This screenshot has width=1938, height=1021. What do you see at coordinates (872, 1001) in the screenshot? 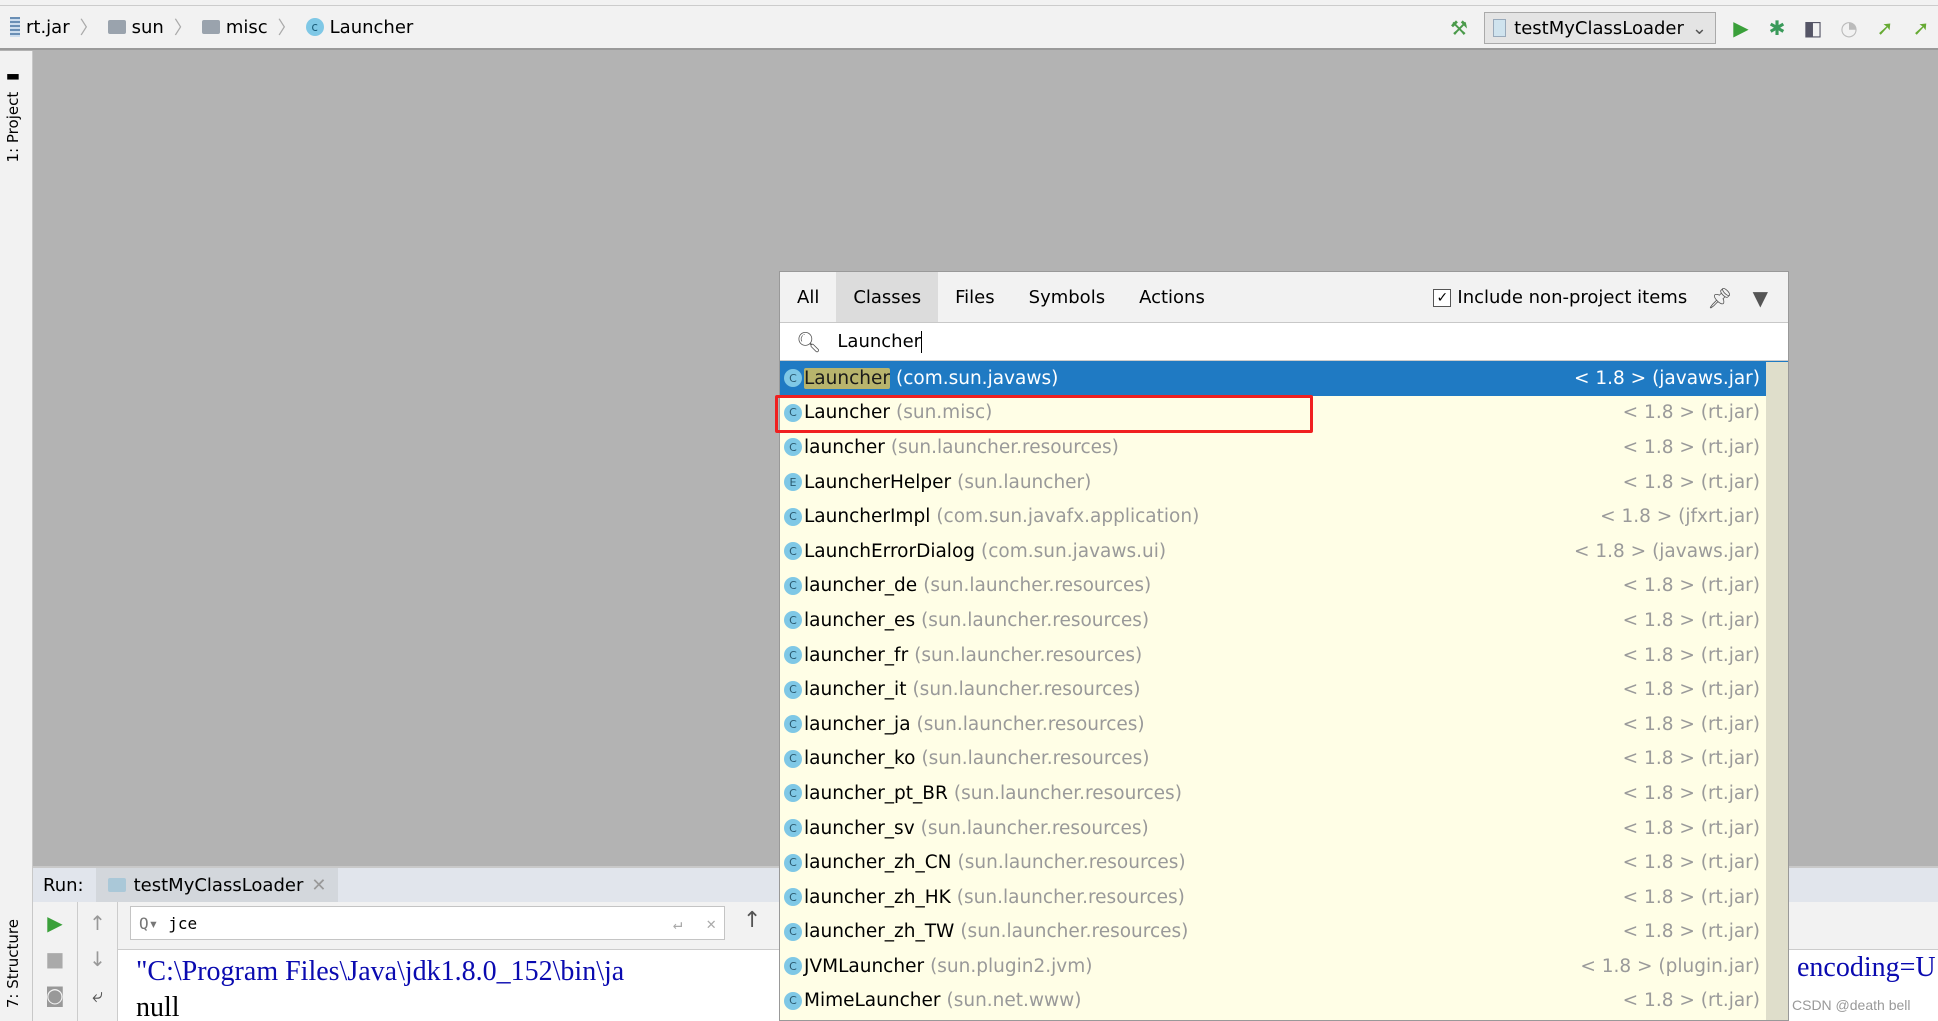
I see `result-name: MimeLauncher` at bounding box center [872, 1001].